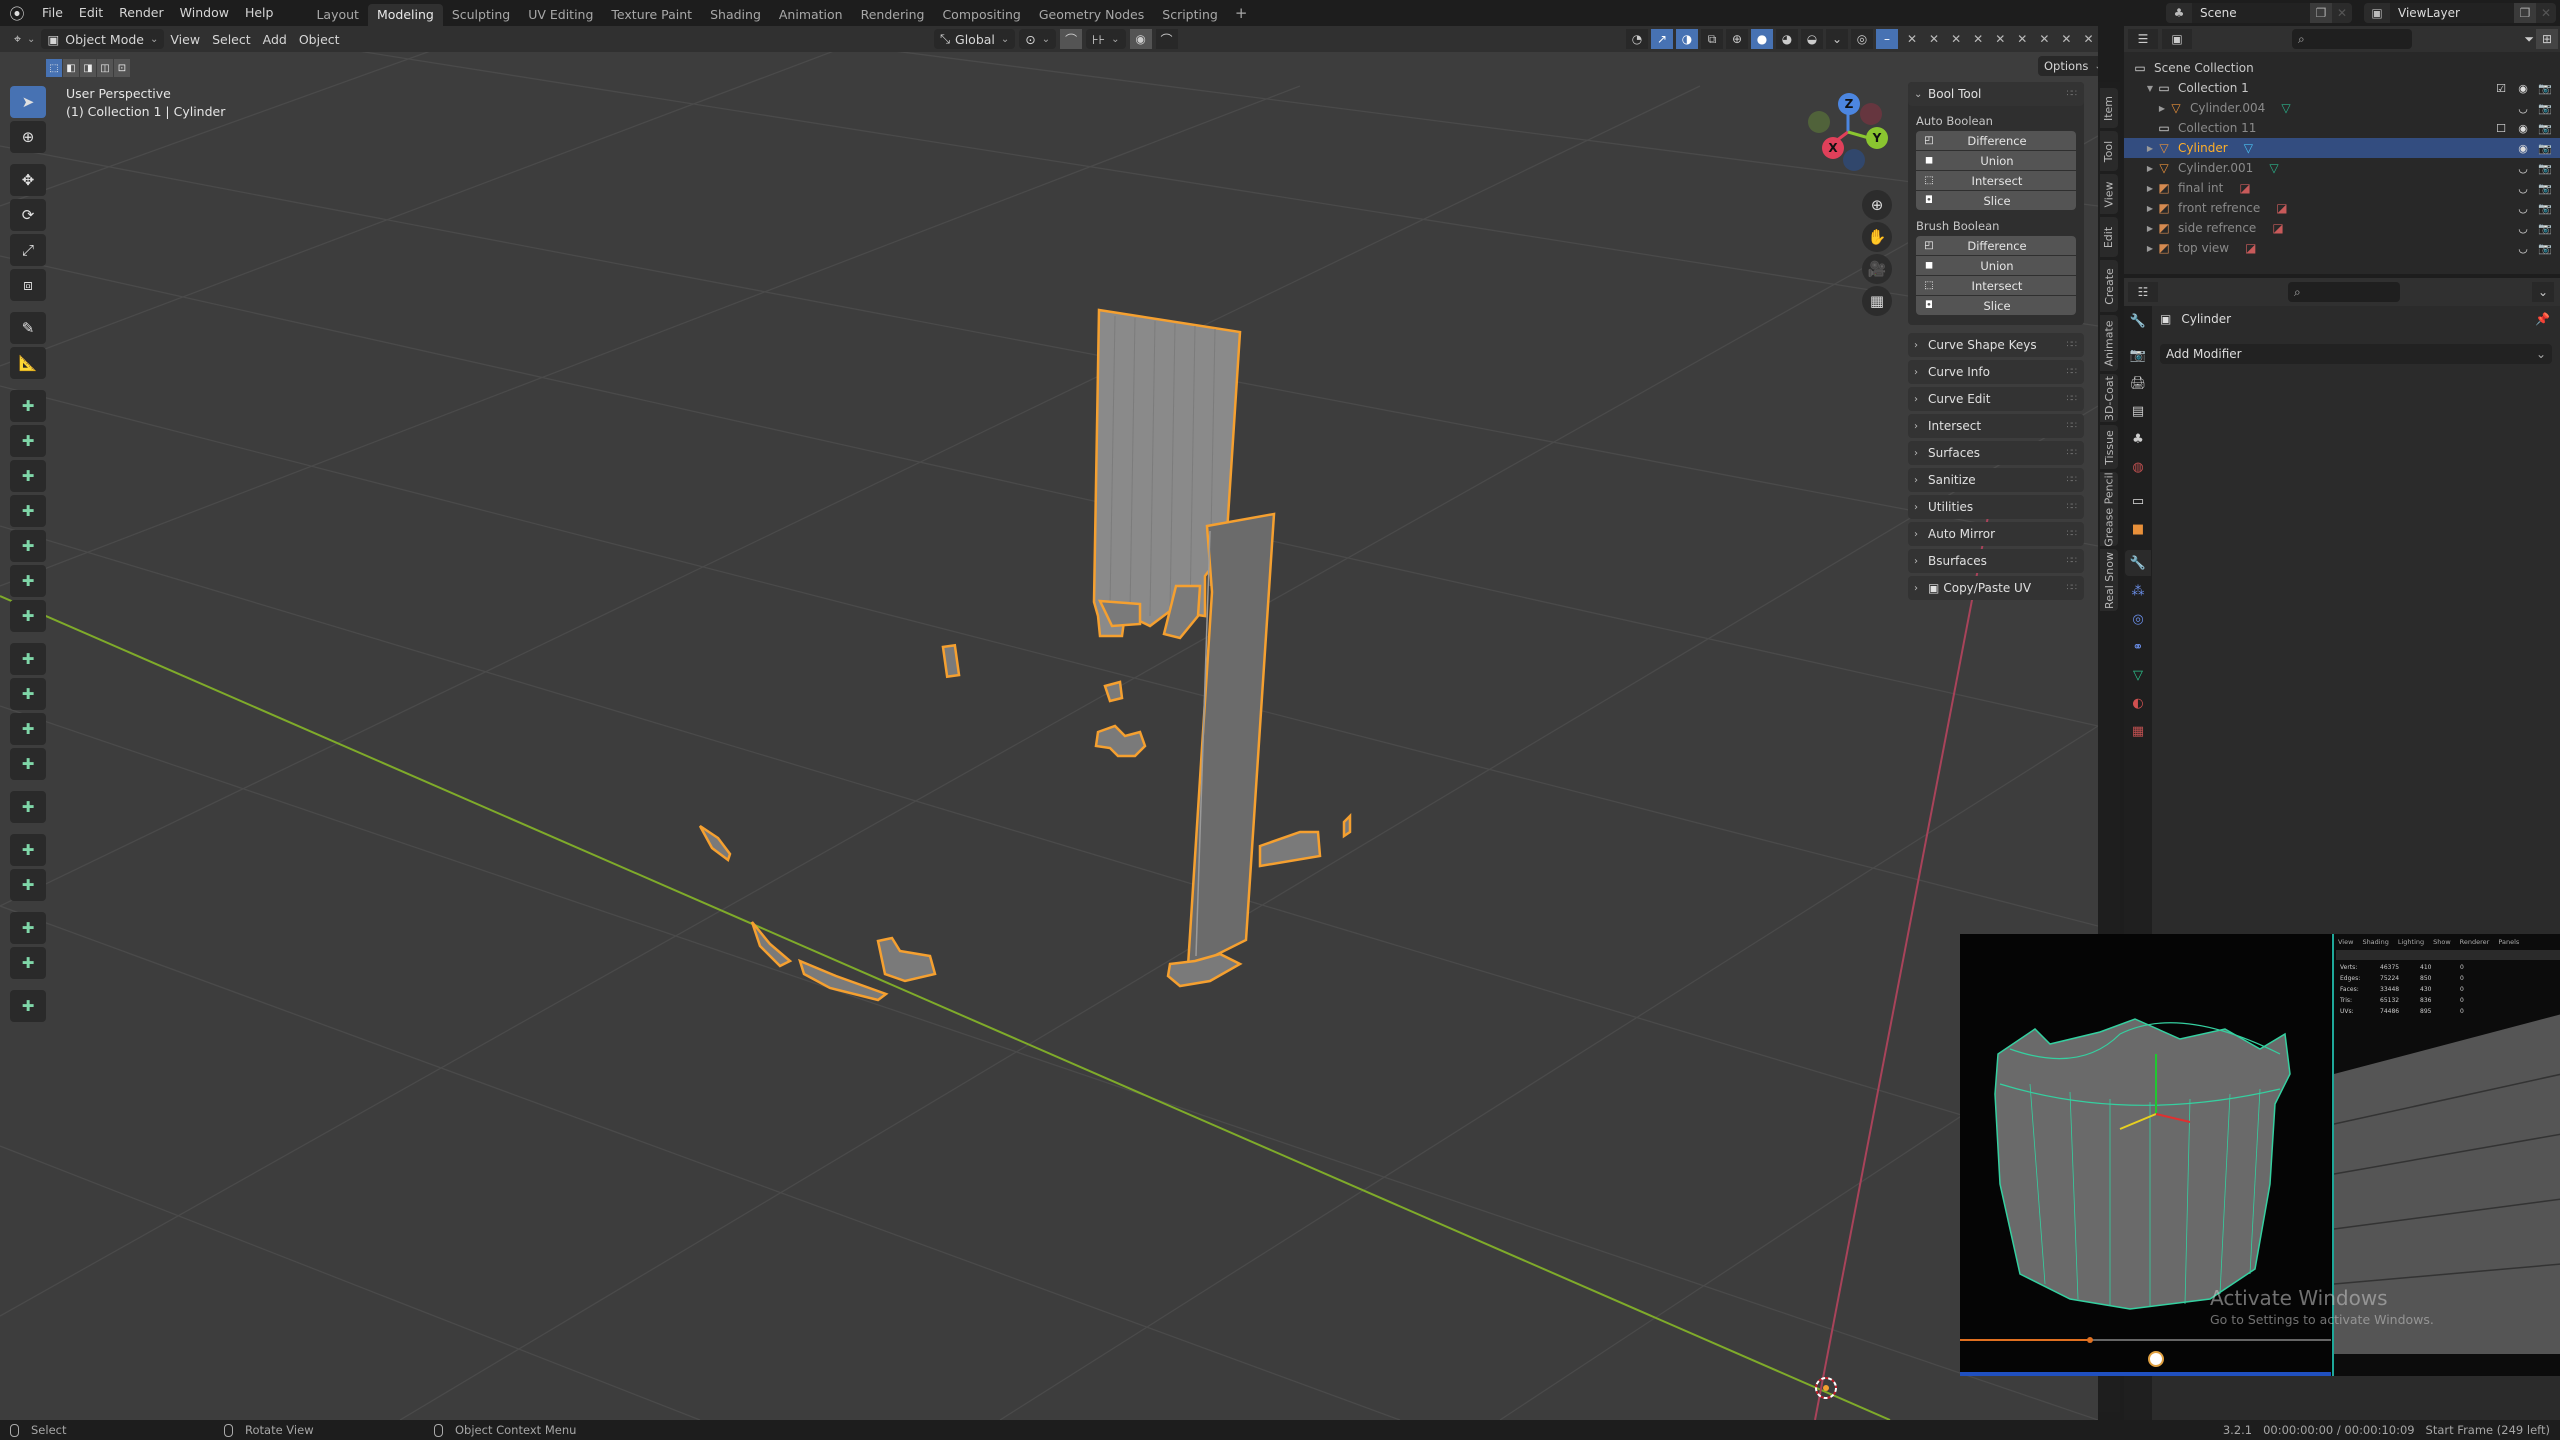 The height and width of the screenshot is (1440, 2560). What do you see at coordinates (2342, 208) in the screenshot?
I see `outliner-row: ▶ ◩ front refrence ◪ ◡ 📷` at bounding box center [2342, 208].